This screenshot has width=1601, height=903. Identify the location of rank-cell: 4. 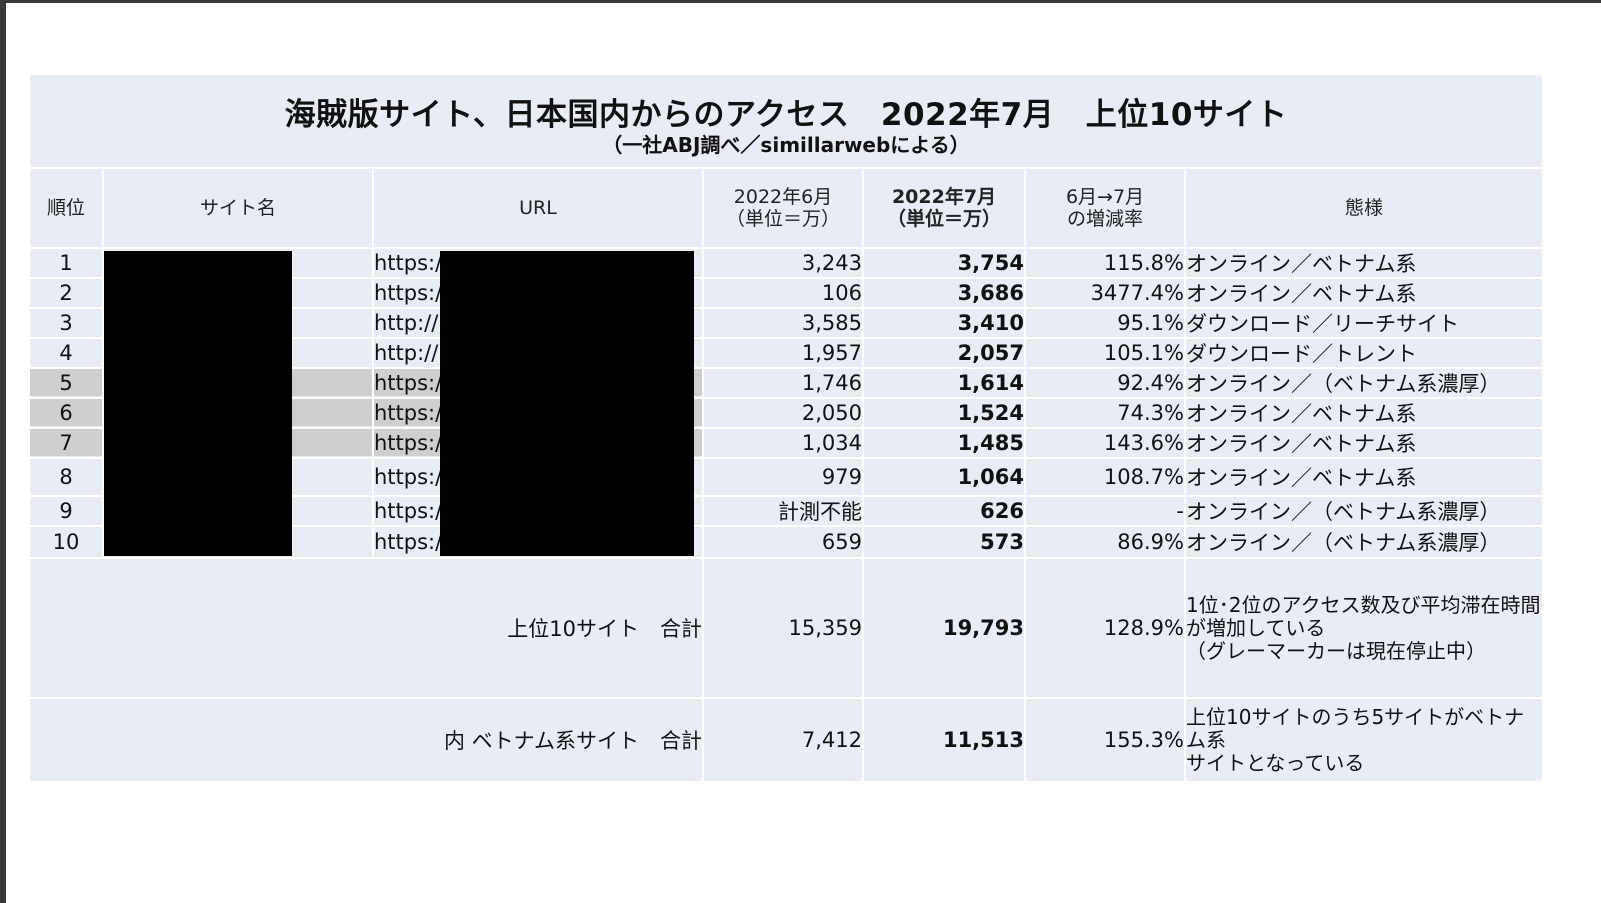
(66, 353).